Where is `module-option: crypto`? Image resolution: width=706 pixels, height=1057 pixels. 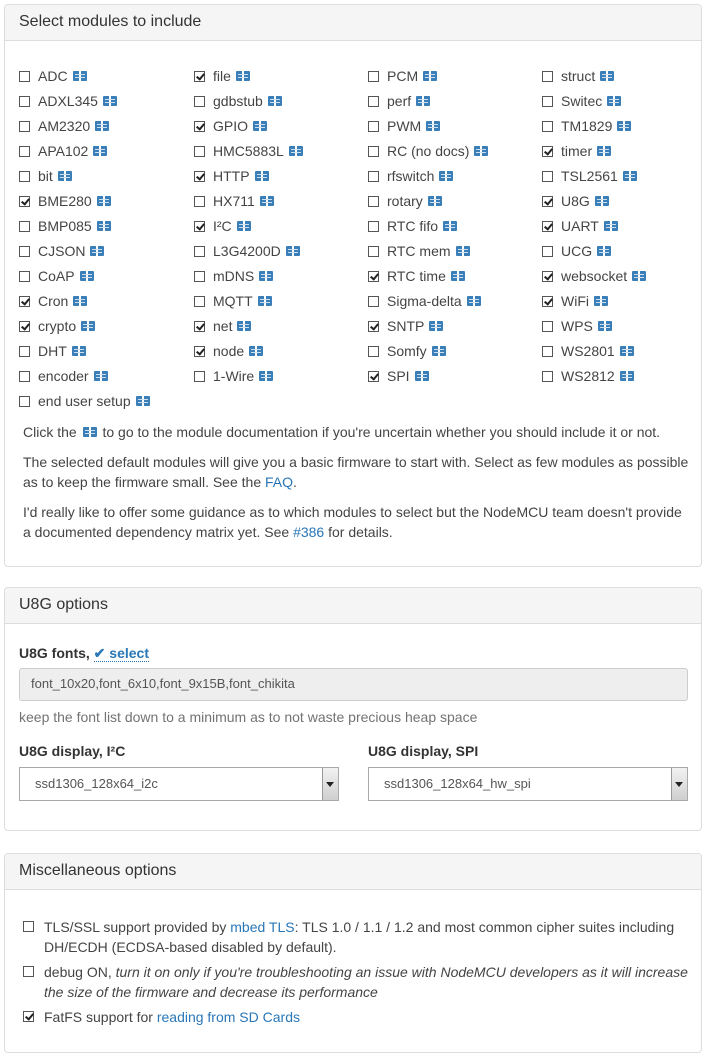 module-option: crypto is located at coordinates (57, 326).